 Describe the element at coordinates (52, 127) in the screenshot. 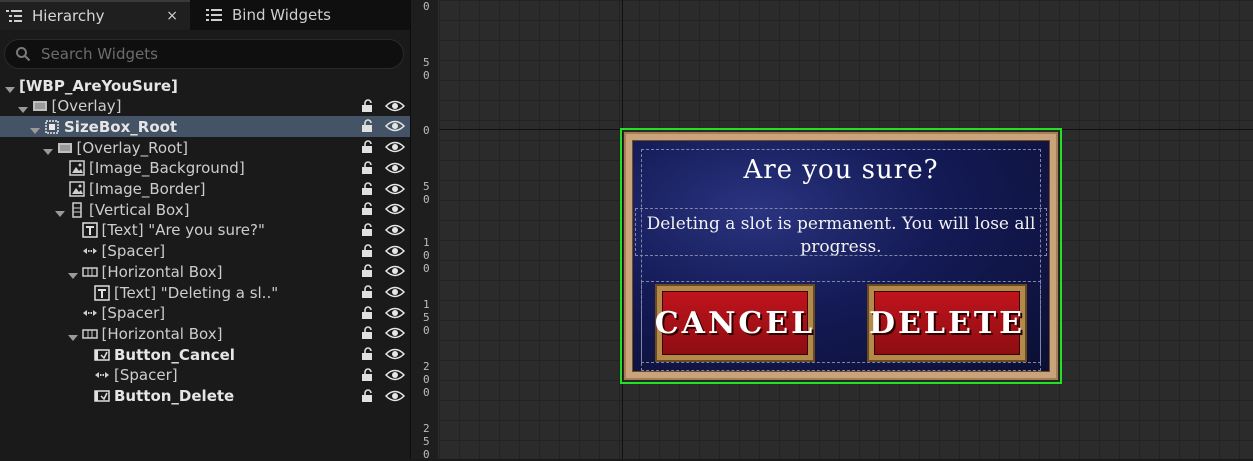

I see `sizebox-icon` at that location.